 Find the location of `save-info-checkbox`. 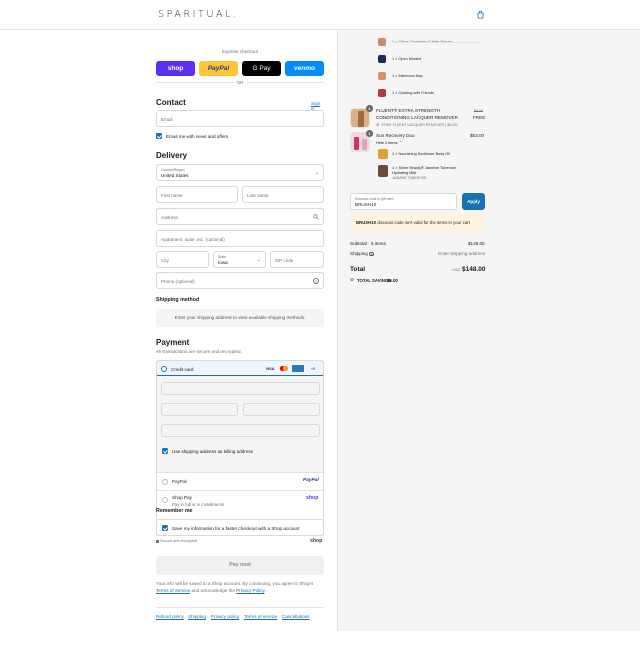

save-info-checkbox is located at coordinates (165, 528).